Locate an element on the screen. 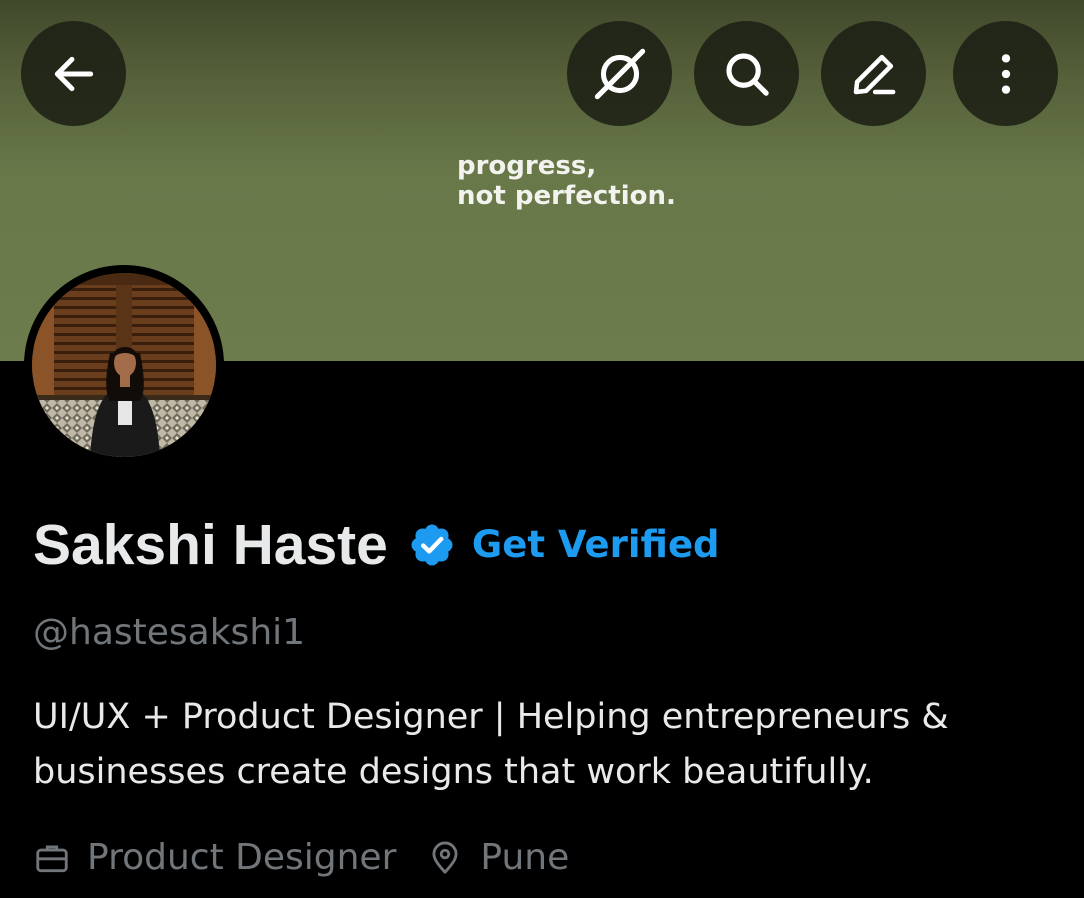 Image resolution: width=1084 pixels, height=898 pixels. profile-meta: Product Designer Pune is located at coordinates (301, 858).